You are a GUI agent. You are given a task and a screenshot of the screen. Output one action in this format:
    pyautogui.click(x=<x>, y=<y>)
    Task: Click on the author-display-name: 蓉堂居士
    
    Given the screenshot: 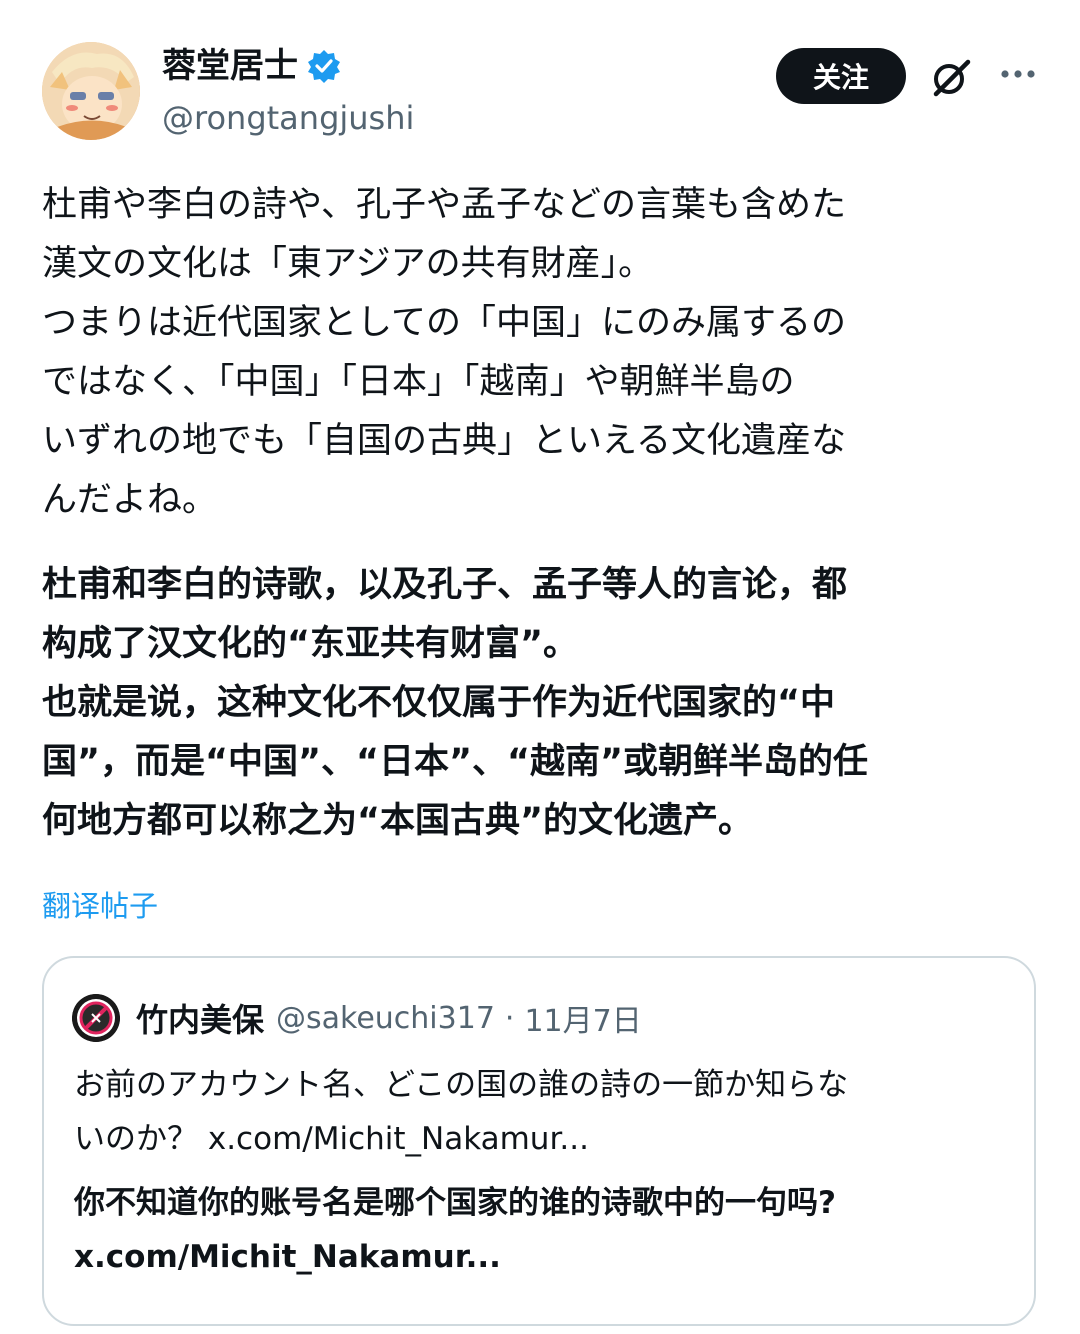 What is the action you would take?
    pyautogui.click(x=252, y=66)
    